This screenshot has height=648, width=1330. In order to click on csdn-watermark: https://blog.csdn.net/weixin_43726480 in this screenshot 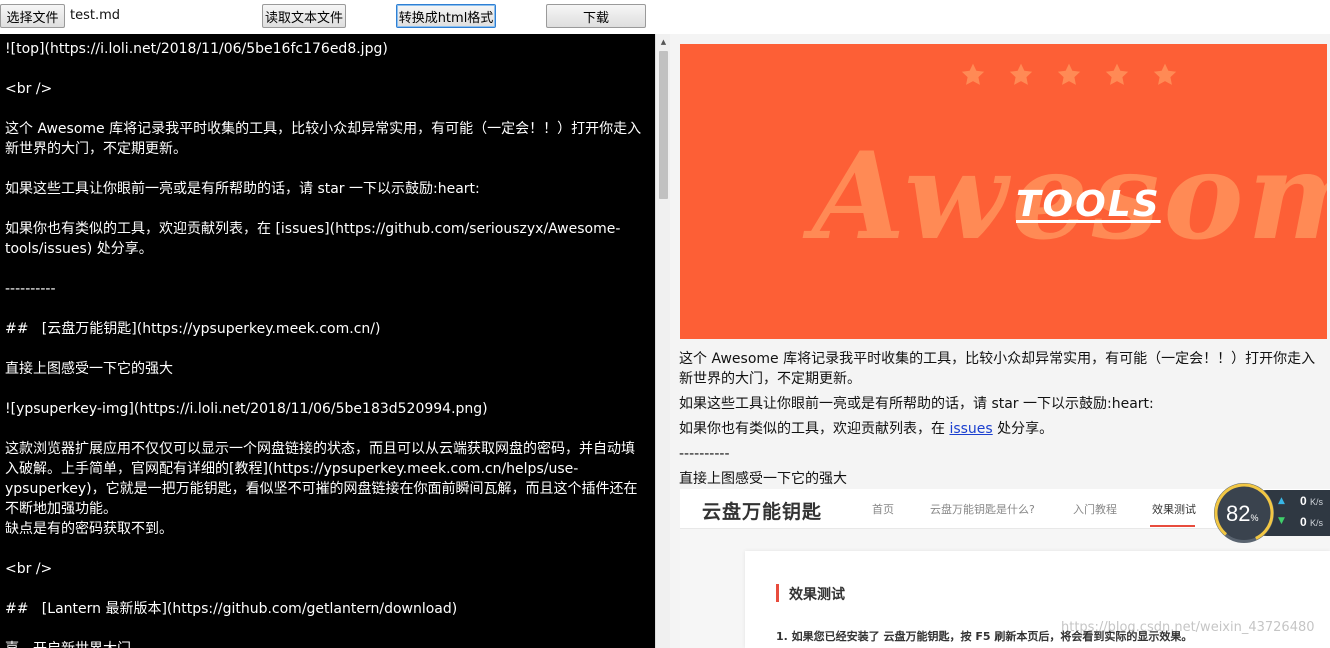, I will do `click(1188, 627)`.